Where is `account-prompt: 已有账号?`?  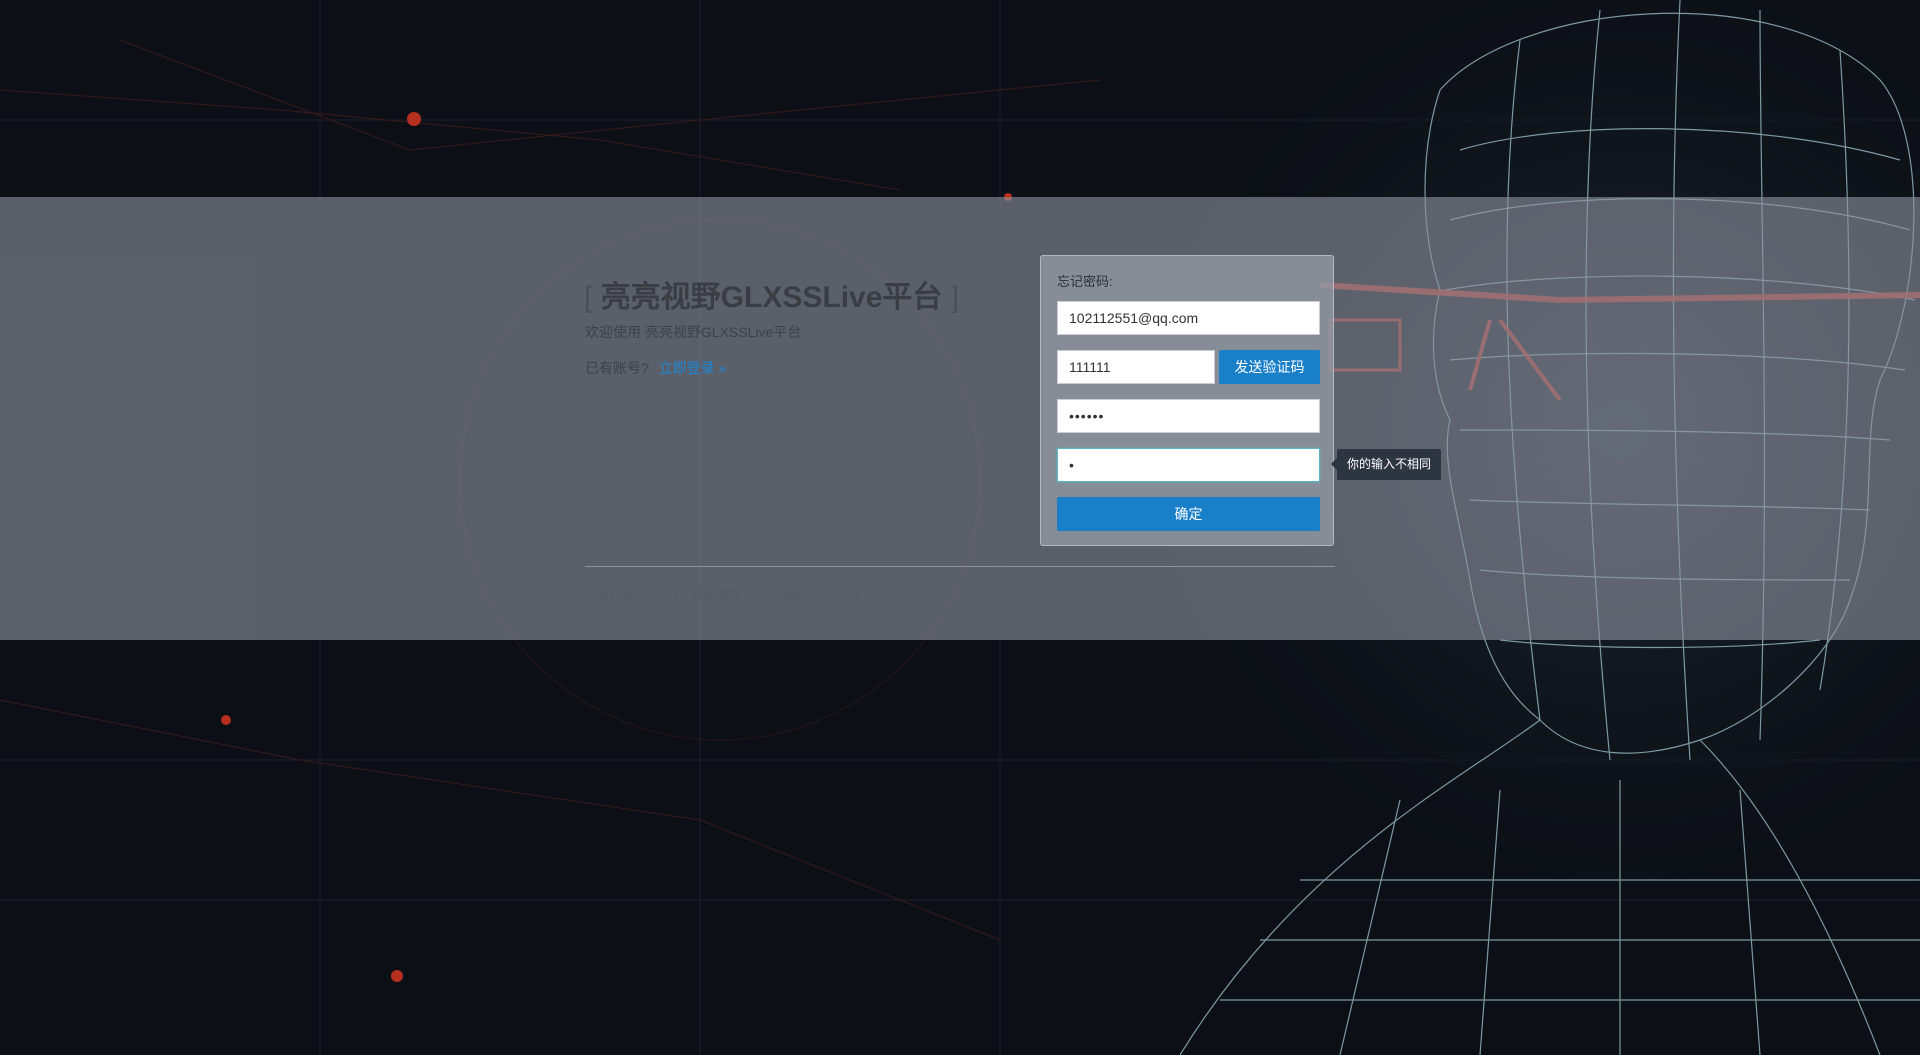 account-prompt: 已有账号? is located at coordinates (617, 368).